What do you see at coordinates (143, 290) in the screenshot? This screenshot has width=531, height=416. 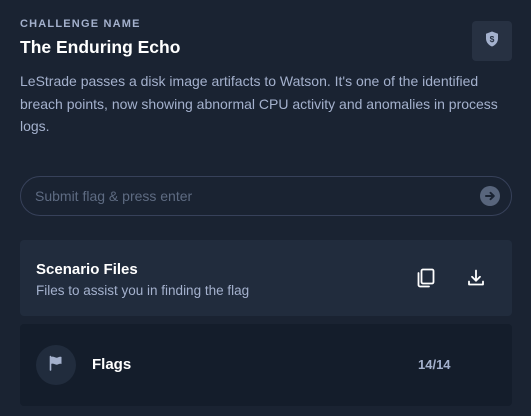 I see `scenario-files-subtitle: Files to assist you in finding the flag` at bounding box center [143, 290].